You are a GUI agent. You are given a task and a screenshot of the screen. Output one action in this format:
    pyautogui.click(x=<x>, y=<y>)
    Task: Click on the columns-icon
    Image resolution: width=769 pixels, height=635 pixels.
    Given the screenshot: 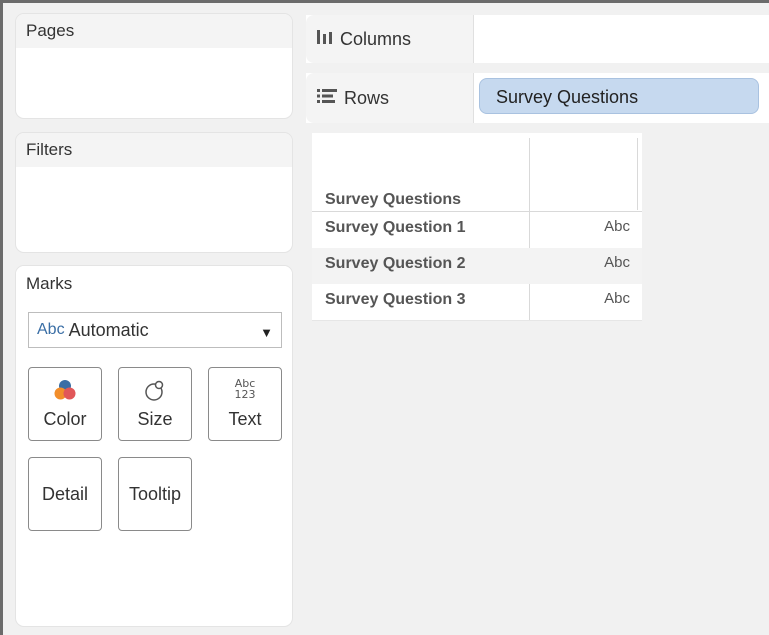 What is the action you would take?
    pyautogui.click(x=325, y=39)
    